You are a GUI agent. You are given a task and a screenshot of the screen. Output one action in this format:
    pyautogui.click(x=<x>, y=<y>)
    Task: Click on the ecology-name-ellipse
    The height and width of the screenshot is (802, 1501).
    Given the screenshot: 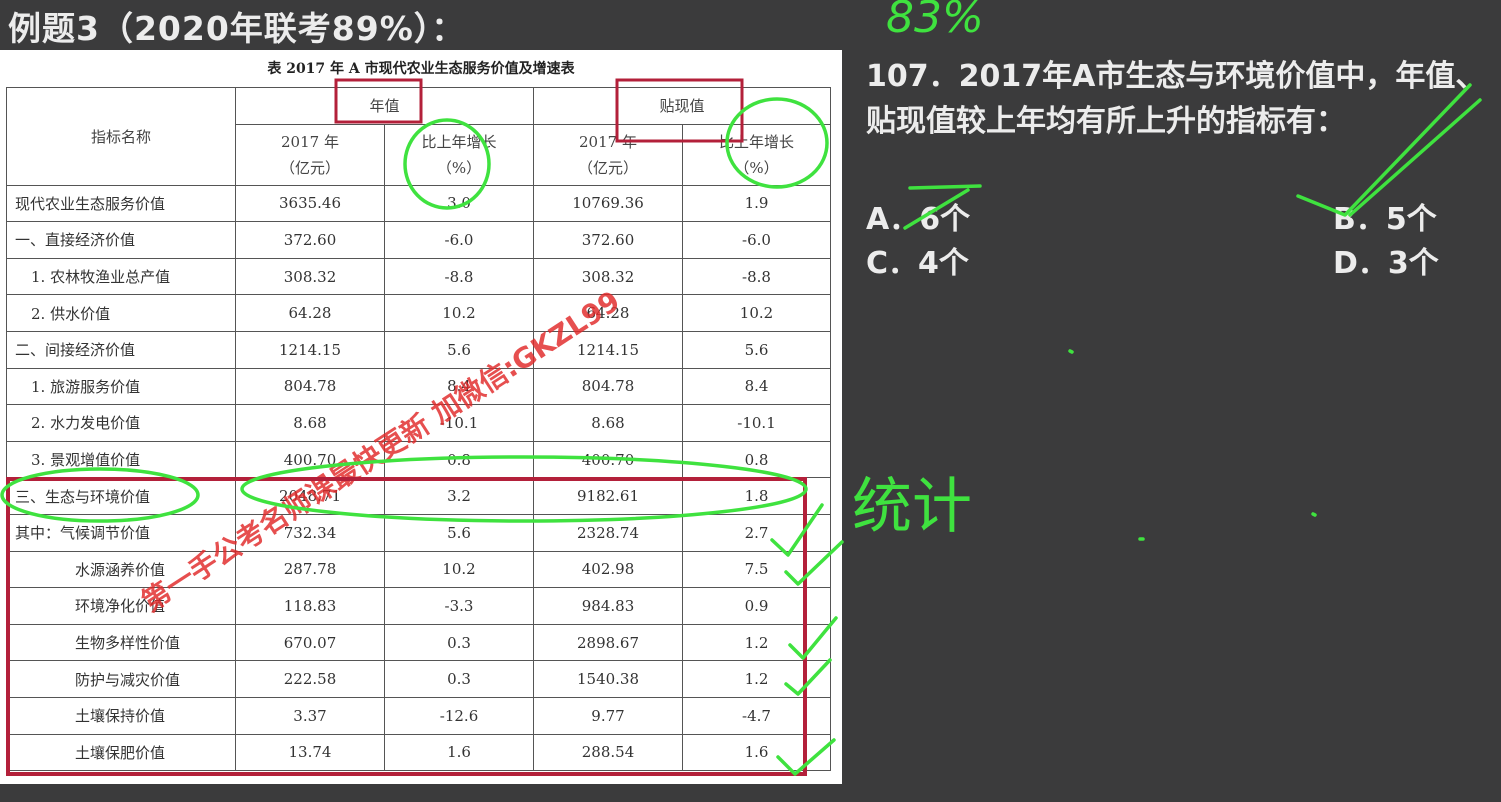 What is the action you would take?
    pyautogui.click(x=100, y=495)
    